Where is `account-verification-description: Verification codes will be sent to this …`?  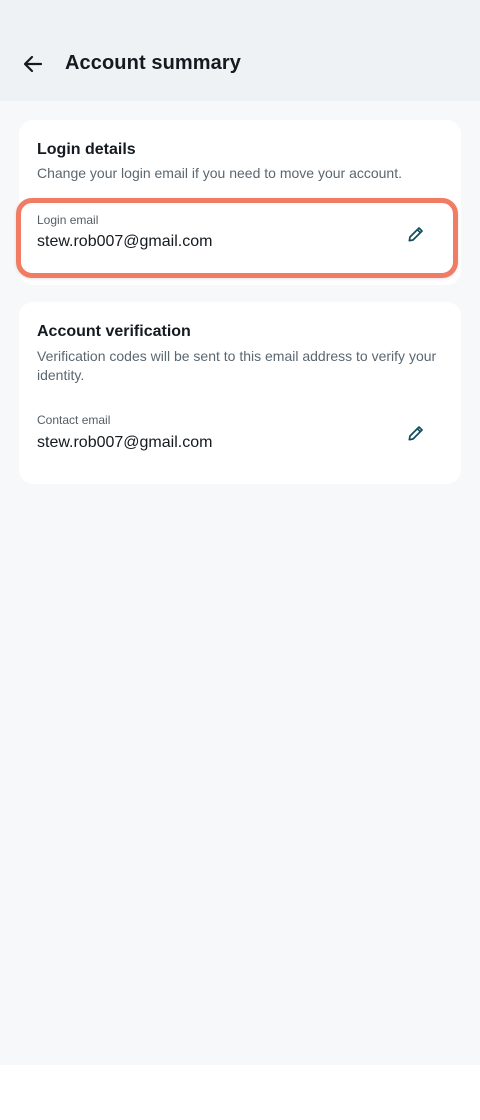 account-verification-description: Verification codes will be sent to this … is located at coordinates (237, 365).